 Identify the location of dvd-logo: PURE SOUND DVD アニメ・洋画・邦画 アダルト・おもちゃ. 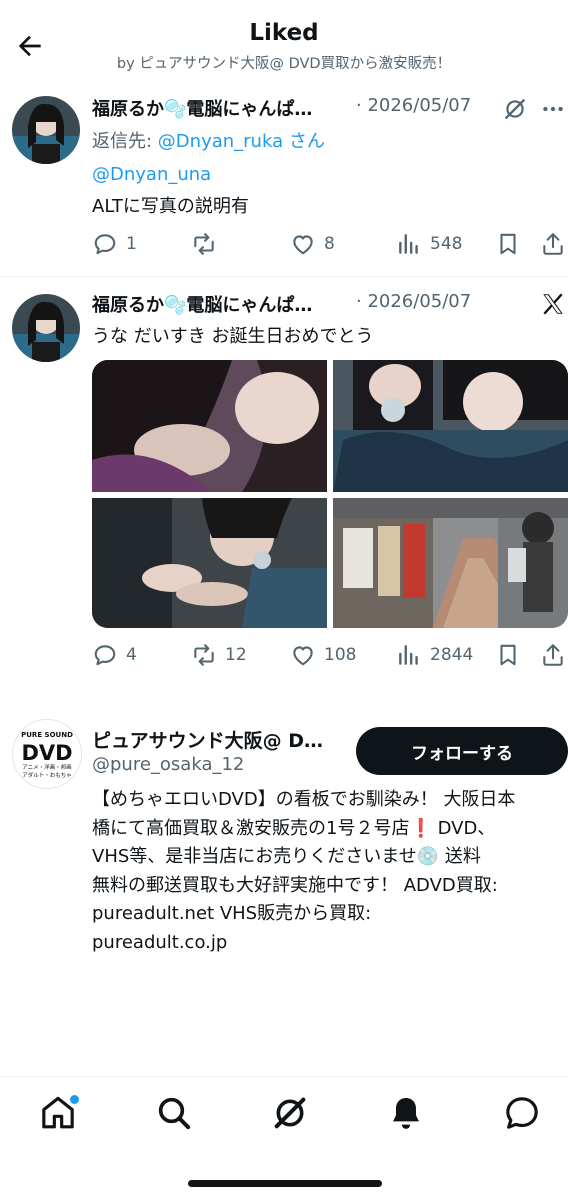
(47, 755).